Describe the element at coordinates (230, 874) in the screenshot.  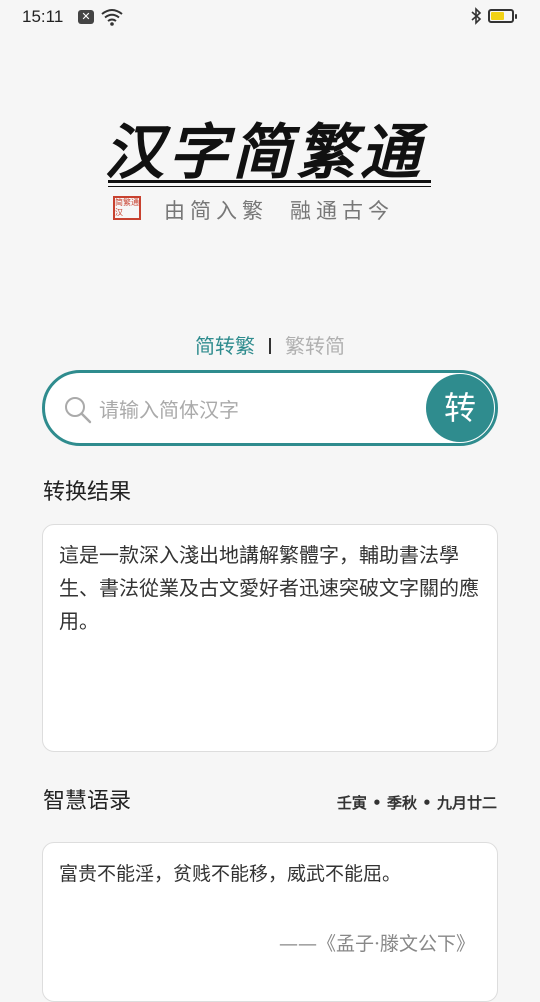
I see `quote-text: 富贵不能淫，贫贱不能移，威武不能屈。` at that location.